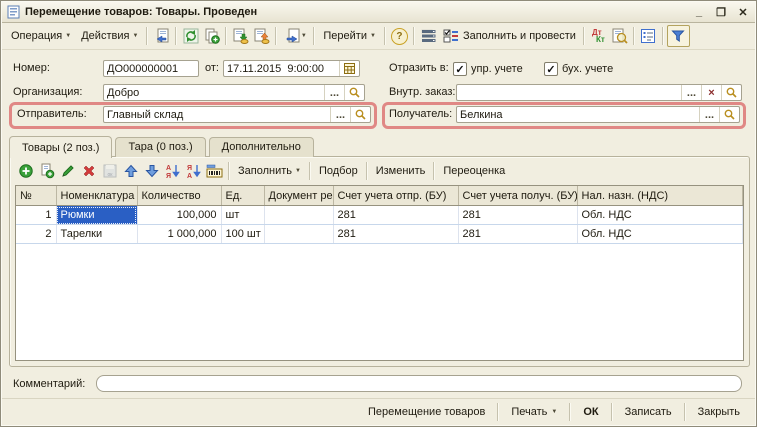 This screenshot has height=427, width=757. What do you see at coordinates (719, 412) in the screenshot?
I see `close-window-button: Закрыть` at bounding box center [719, 412].